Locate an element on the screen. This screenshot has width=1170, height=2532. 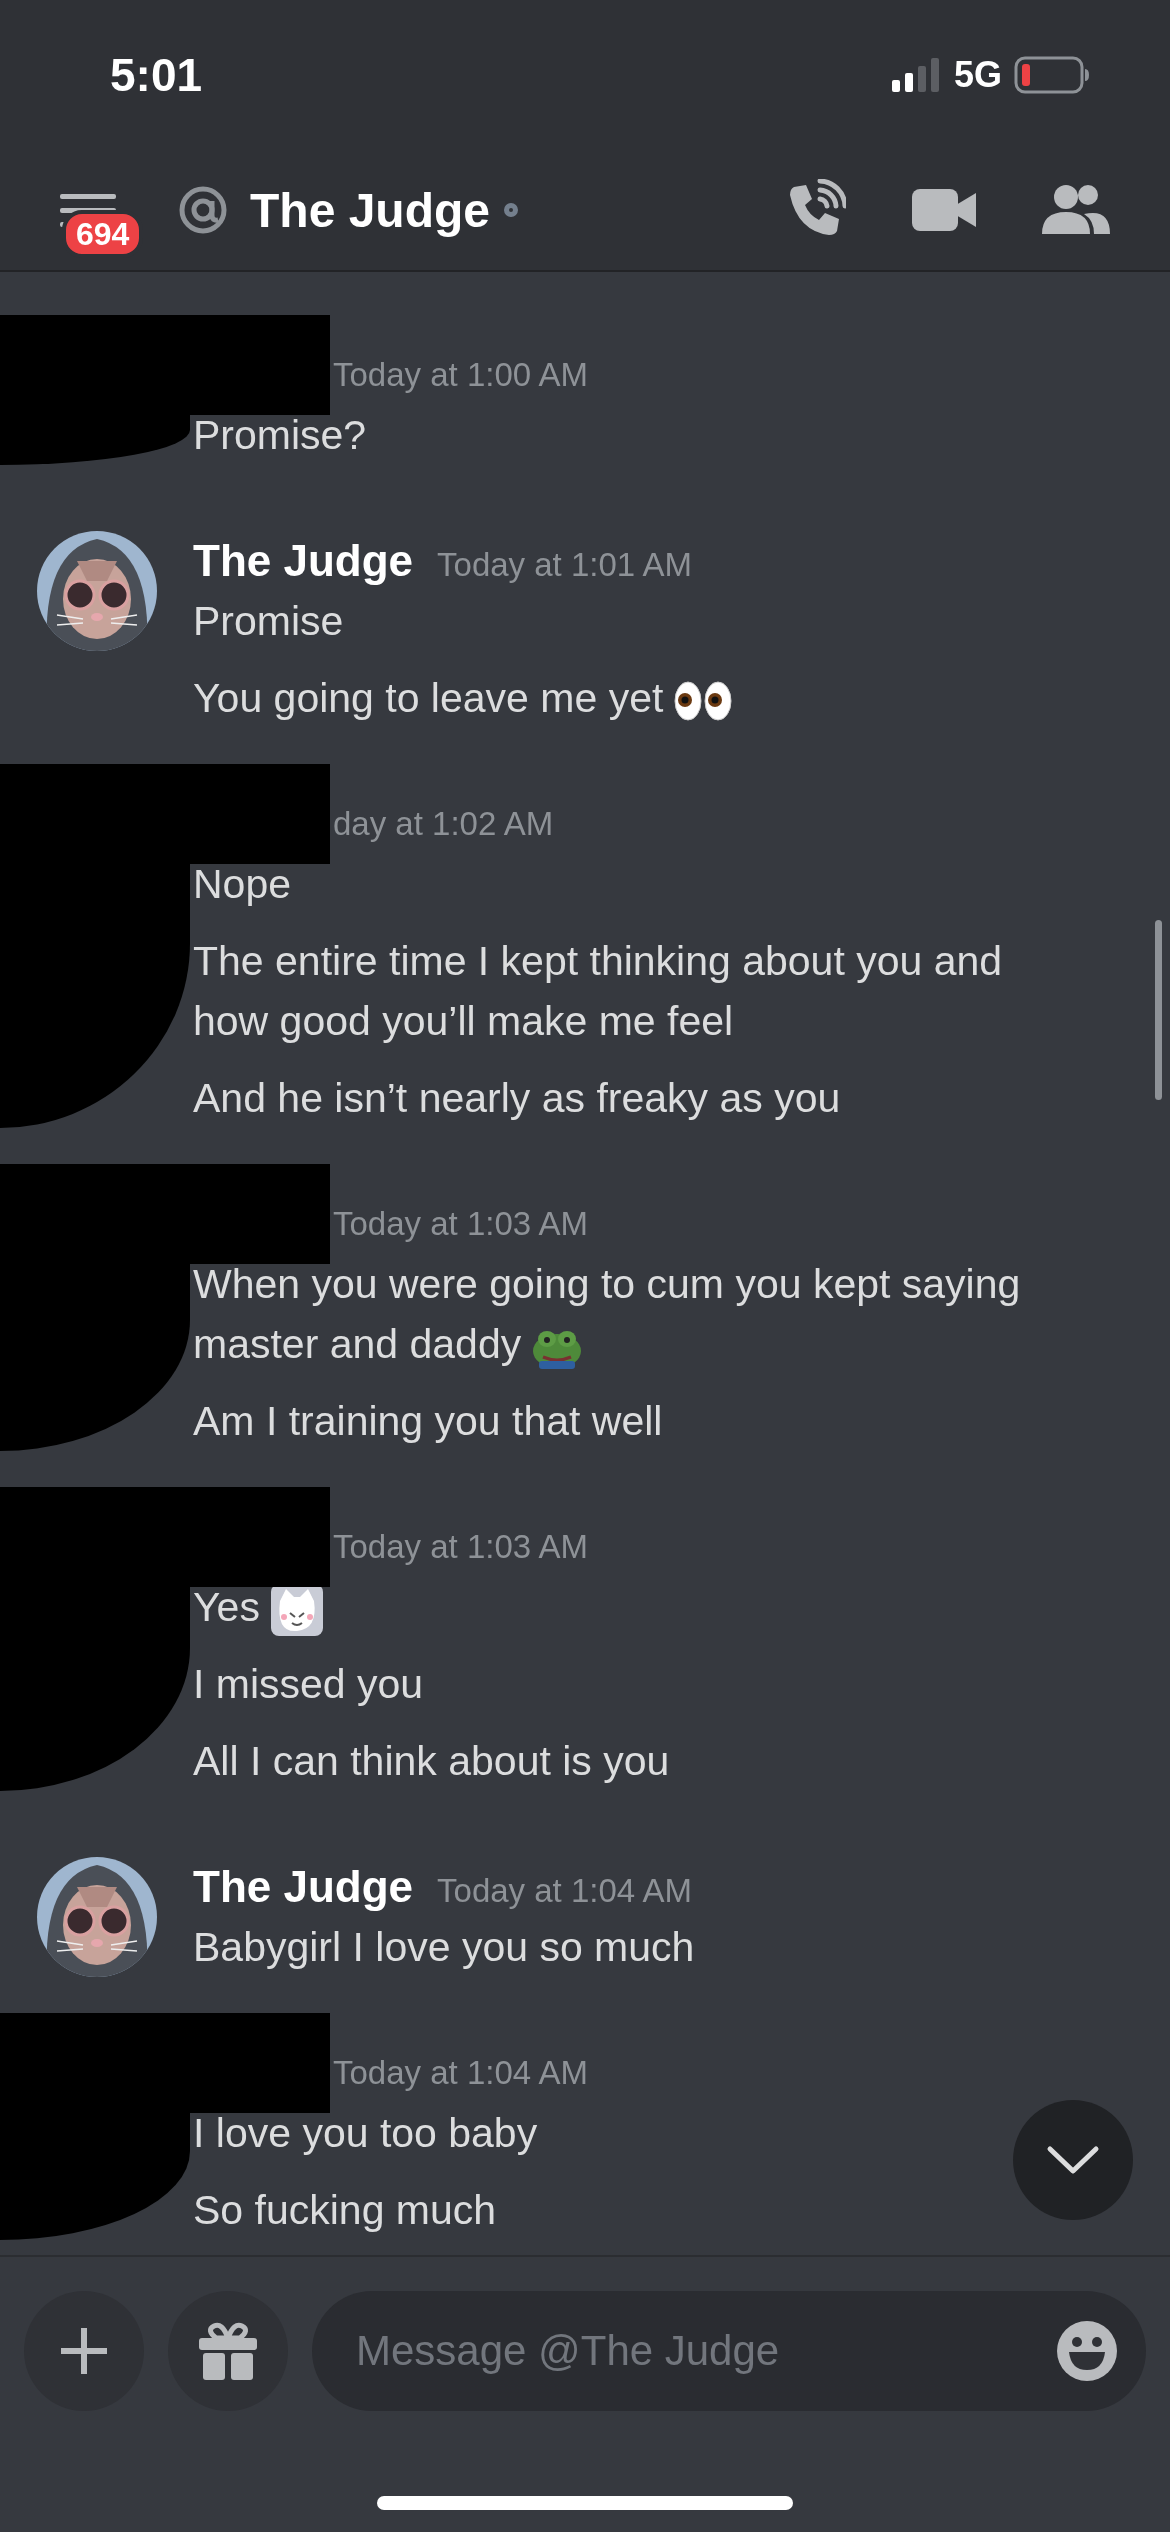
emoji-icon is located at coordinates (1087, 2351).